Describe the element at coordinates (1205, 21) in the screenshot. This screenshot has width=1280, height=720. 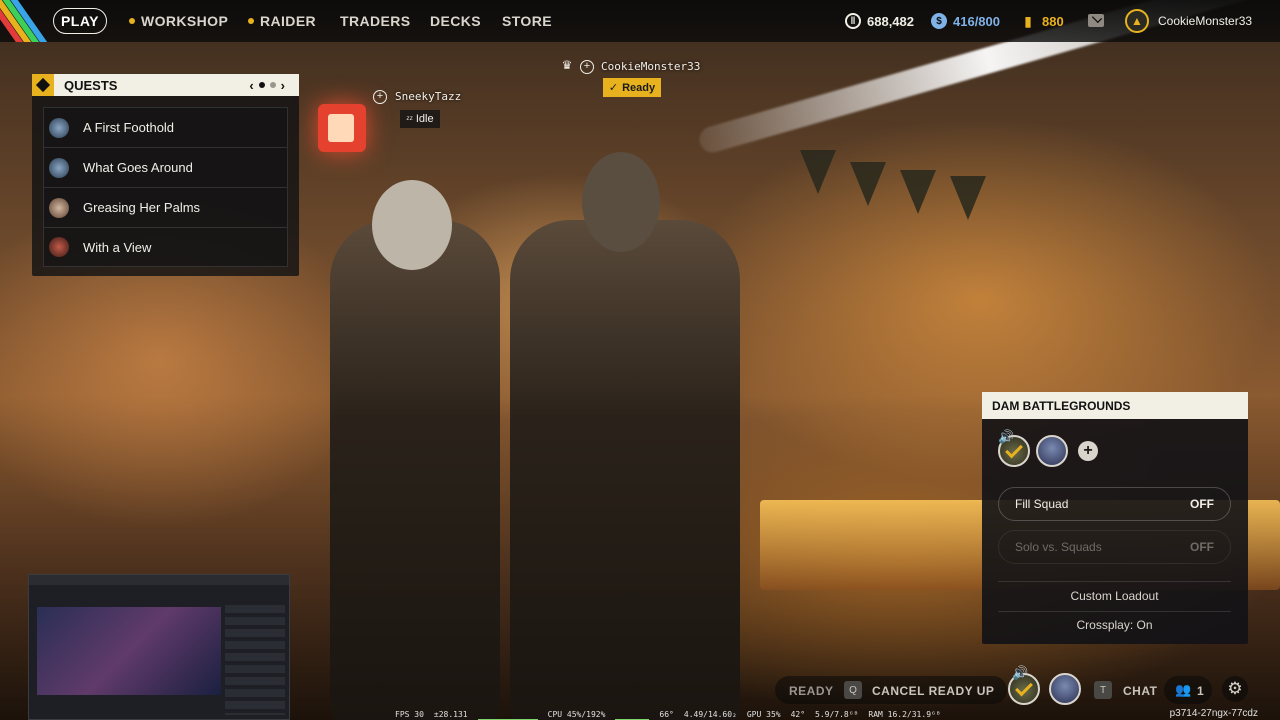
I see `player-username: CookieMonster33` at that location.